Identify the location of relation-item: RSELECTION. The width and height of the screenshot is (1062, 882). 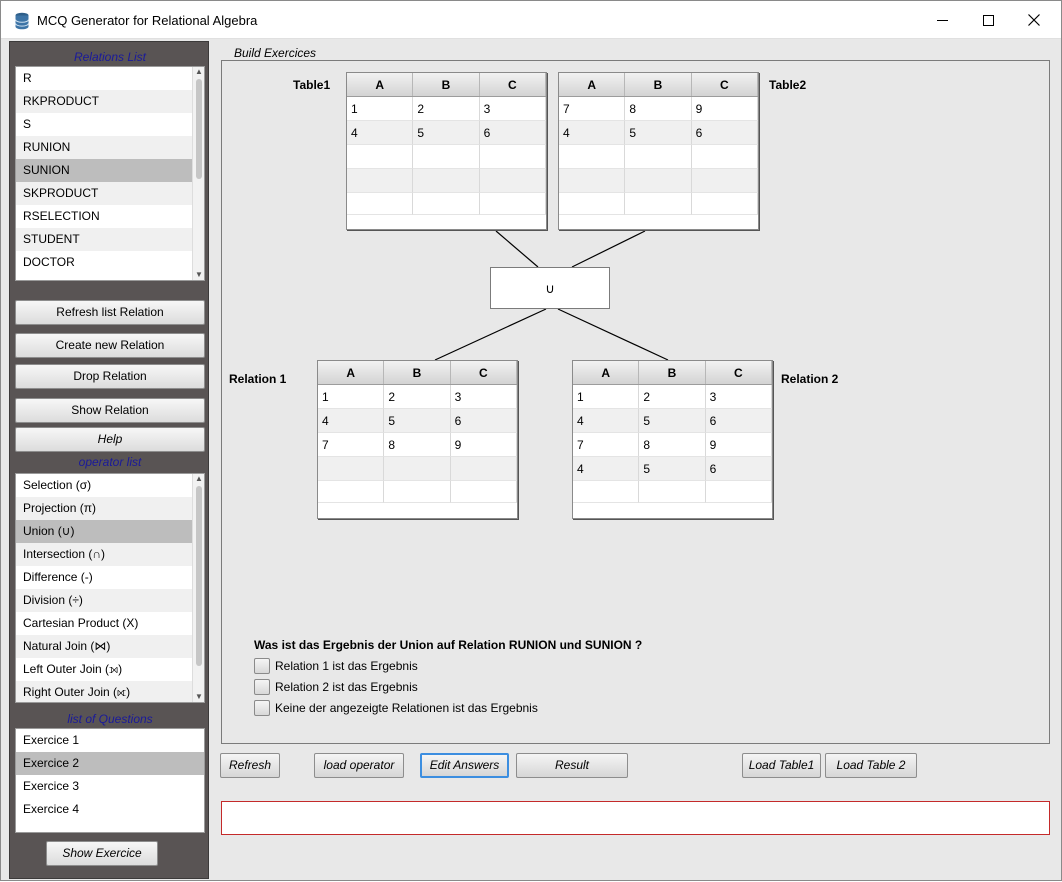
(110, 216).